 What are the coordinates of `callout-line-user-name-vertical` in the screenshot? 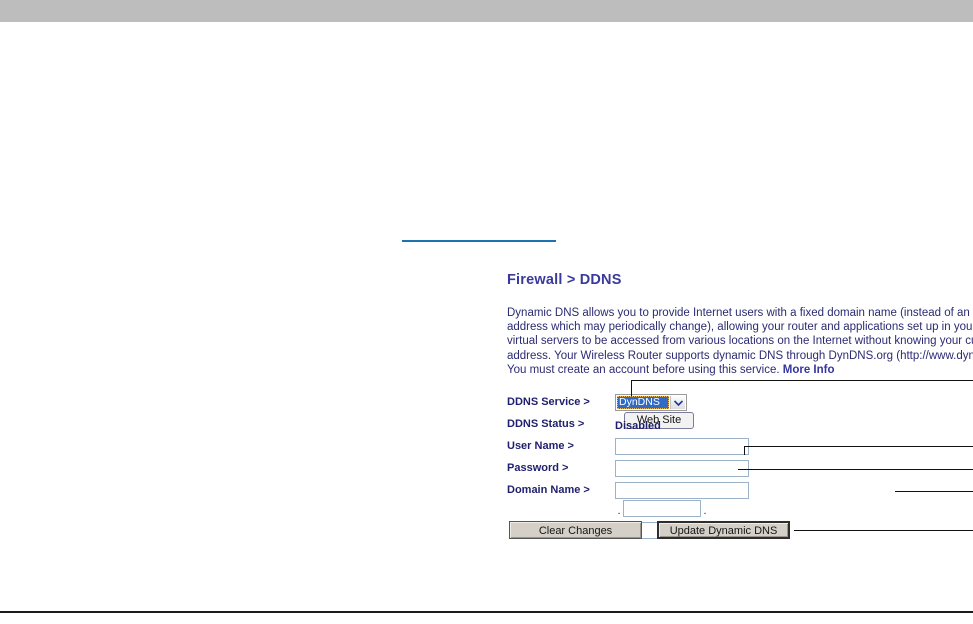 It's located at (744, 450).